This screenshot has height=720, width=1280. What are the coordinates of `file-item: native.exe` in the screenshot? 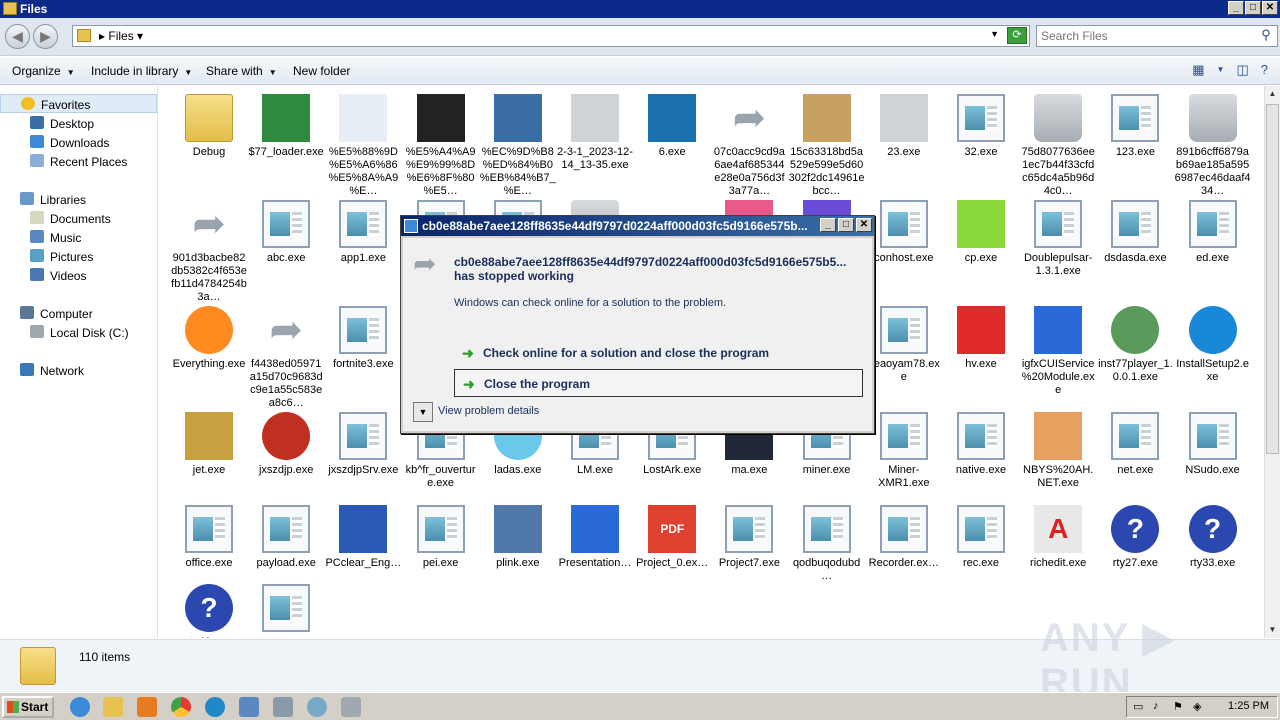 It's located at (981, 444).